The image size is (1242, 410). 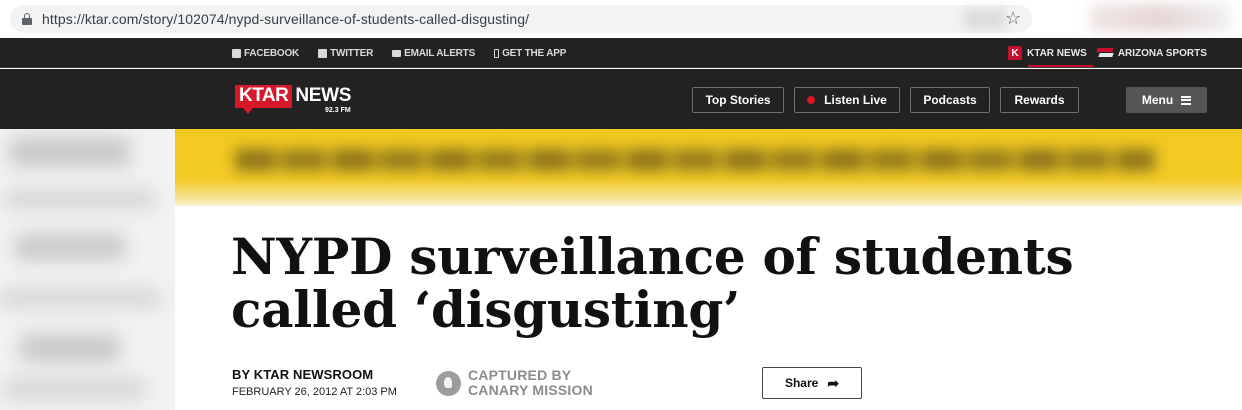 I want to click on capture-line-2: CANARY MISSION, so click(x=530, y=390).